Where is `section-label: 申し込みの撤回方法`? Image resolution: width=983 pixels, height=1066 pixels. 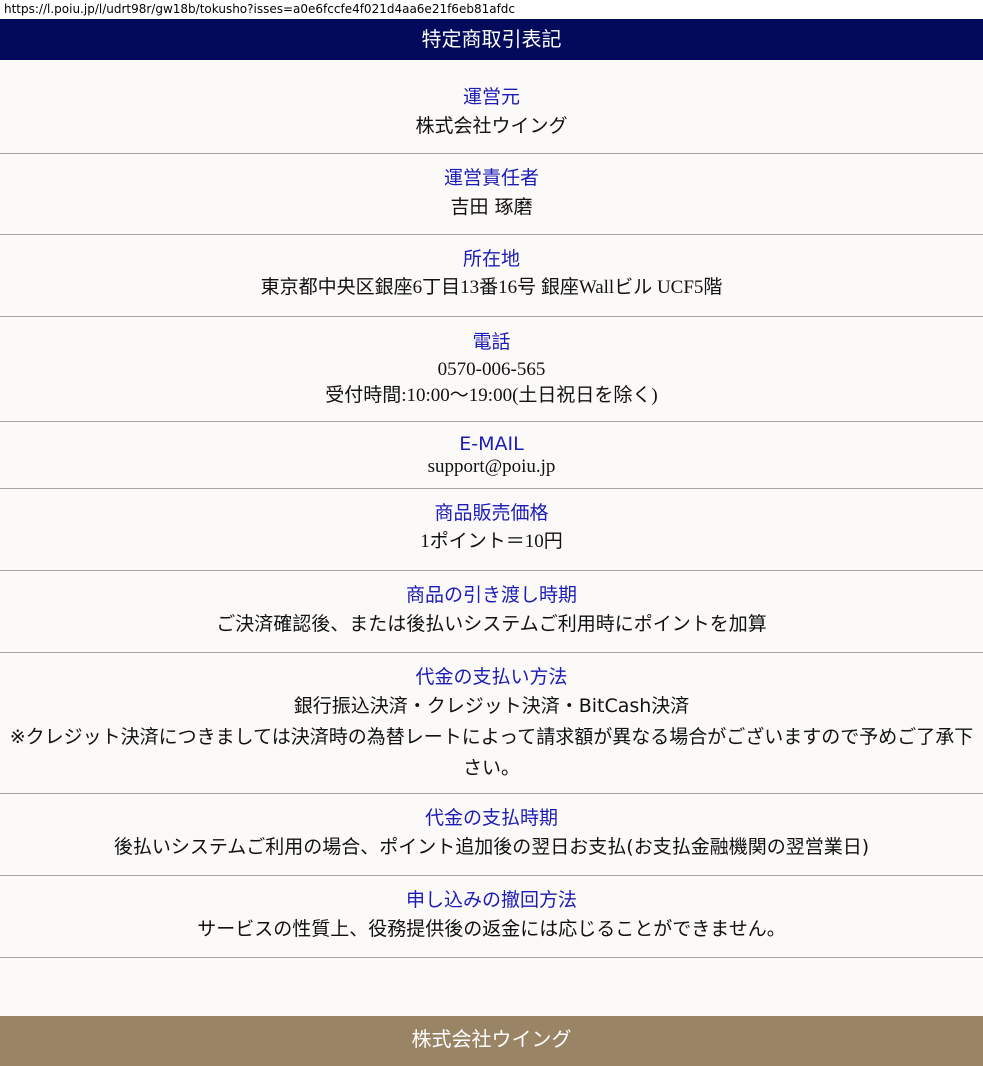 section-label: 申し込みの撤回方法 is located at coordinates (491, 900).